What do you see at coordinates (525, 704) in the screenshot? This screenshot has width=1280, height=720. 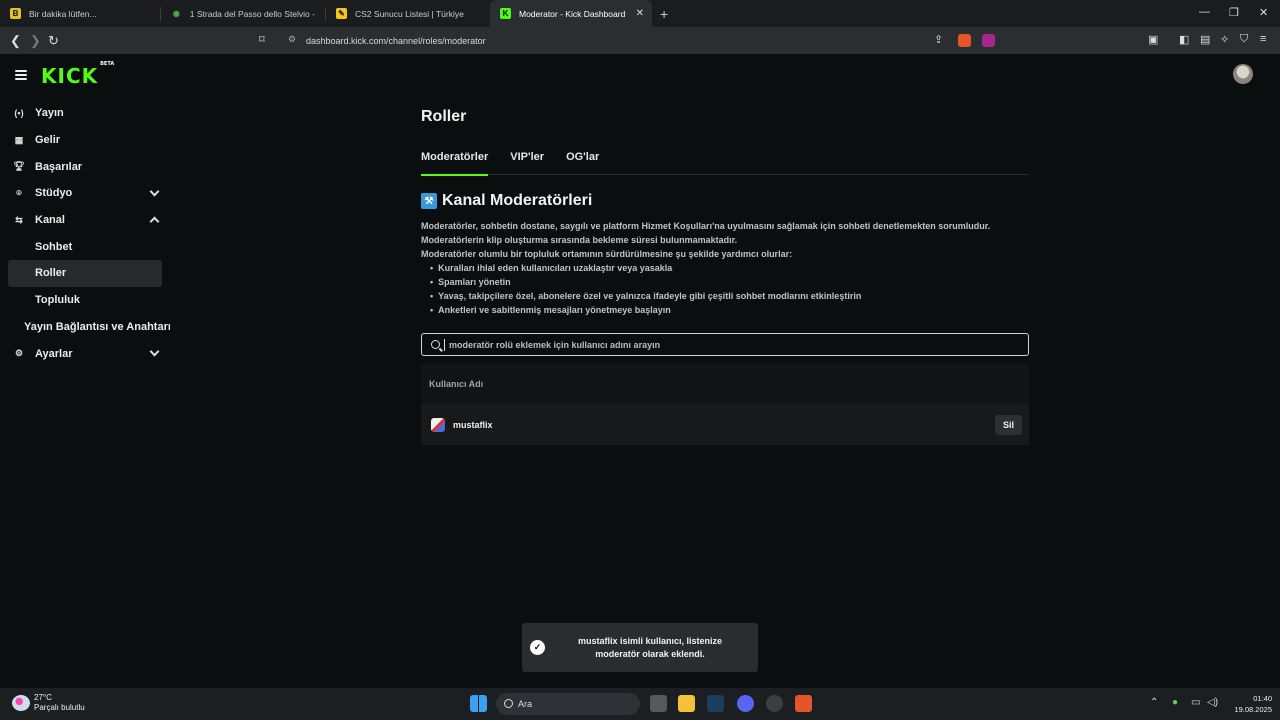 I see `taskbar-search-label: Ara` at bounding box center [525, 704].